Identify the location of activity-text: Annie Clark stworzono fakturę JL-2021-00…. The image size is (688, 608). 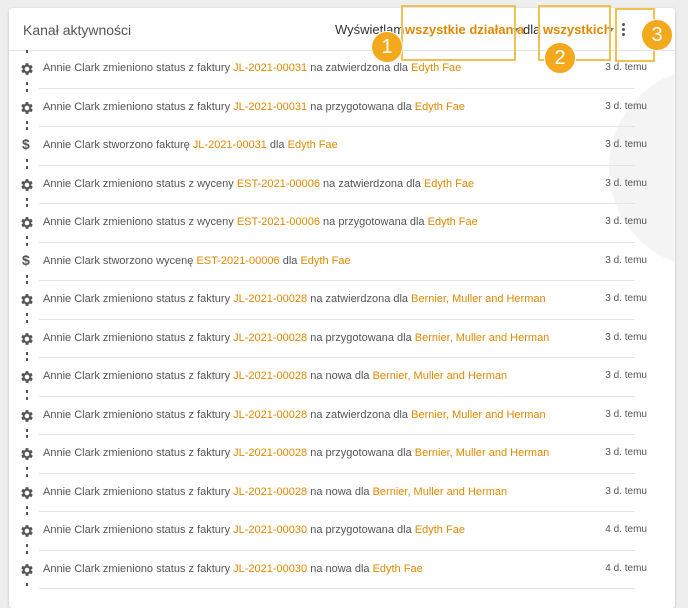
(190, 145).